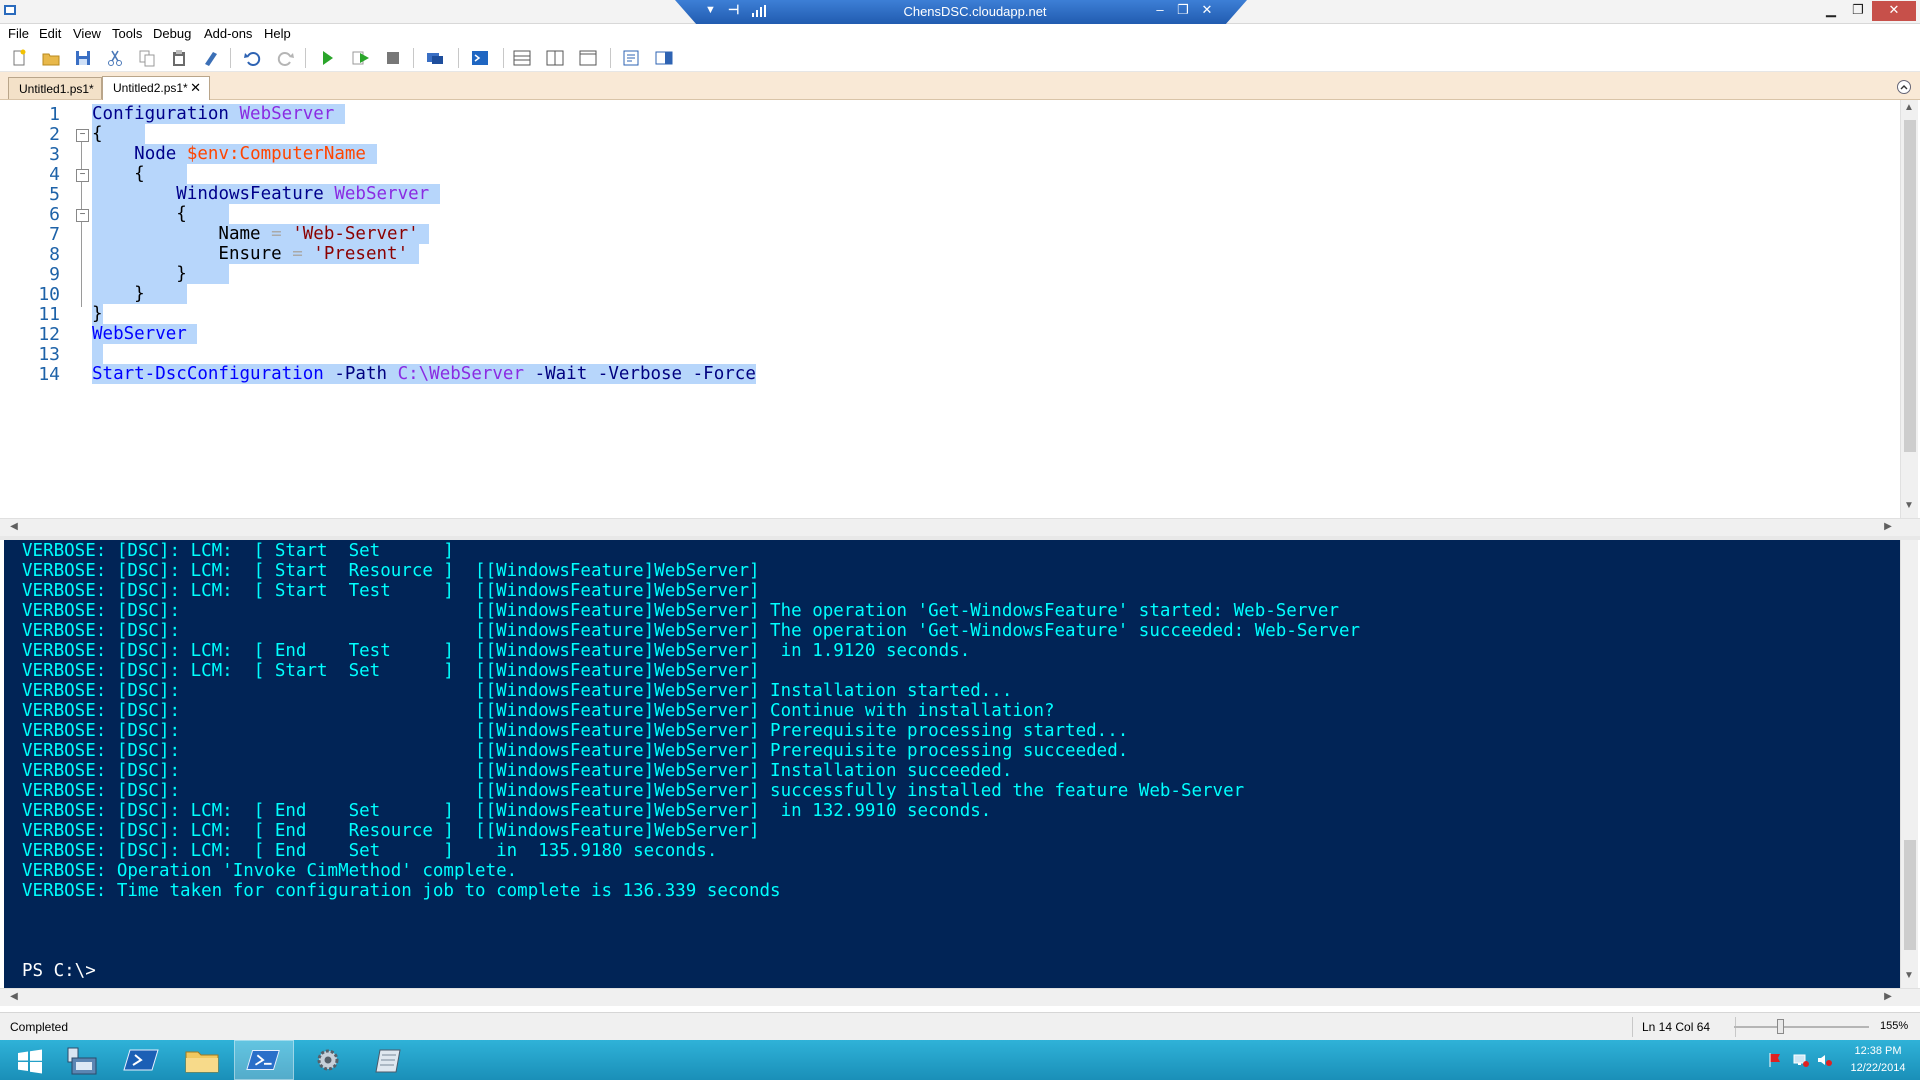 The width and height of the screenshot is (1920, 1080). What do you see at coordinates (588, 58) in the screenshot?
I see `layout-max-icon` at bounding box center [588, 58].